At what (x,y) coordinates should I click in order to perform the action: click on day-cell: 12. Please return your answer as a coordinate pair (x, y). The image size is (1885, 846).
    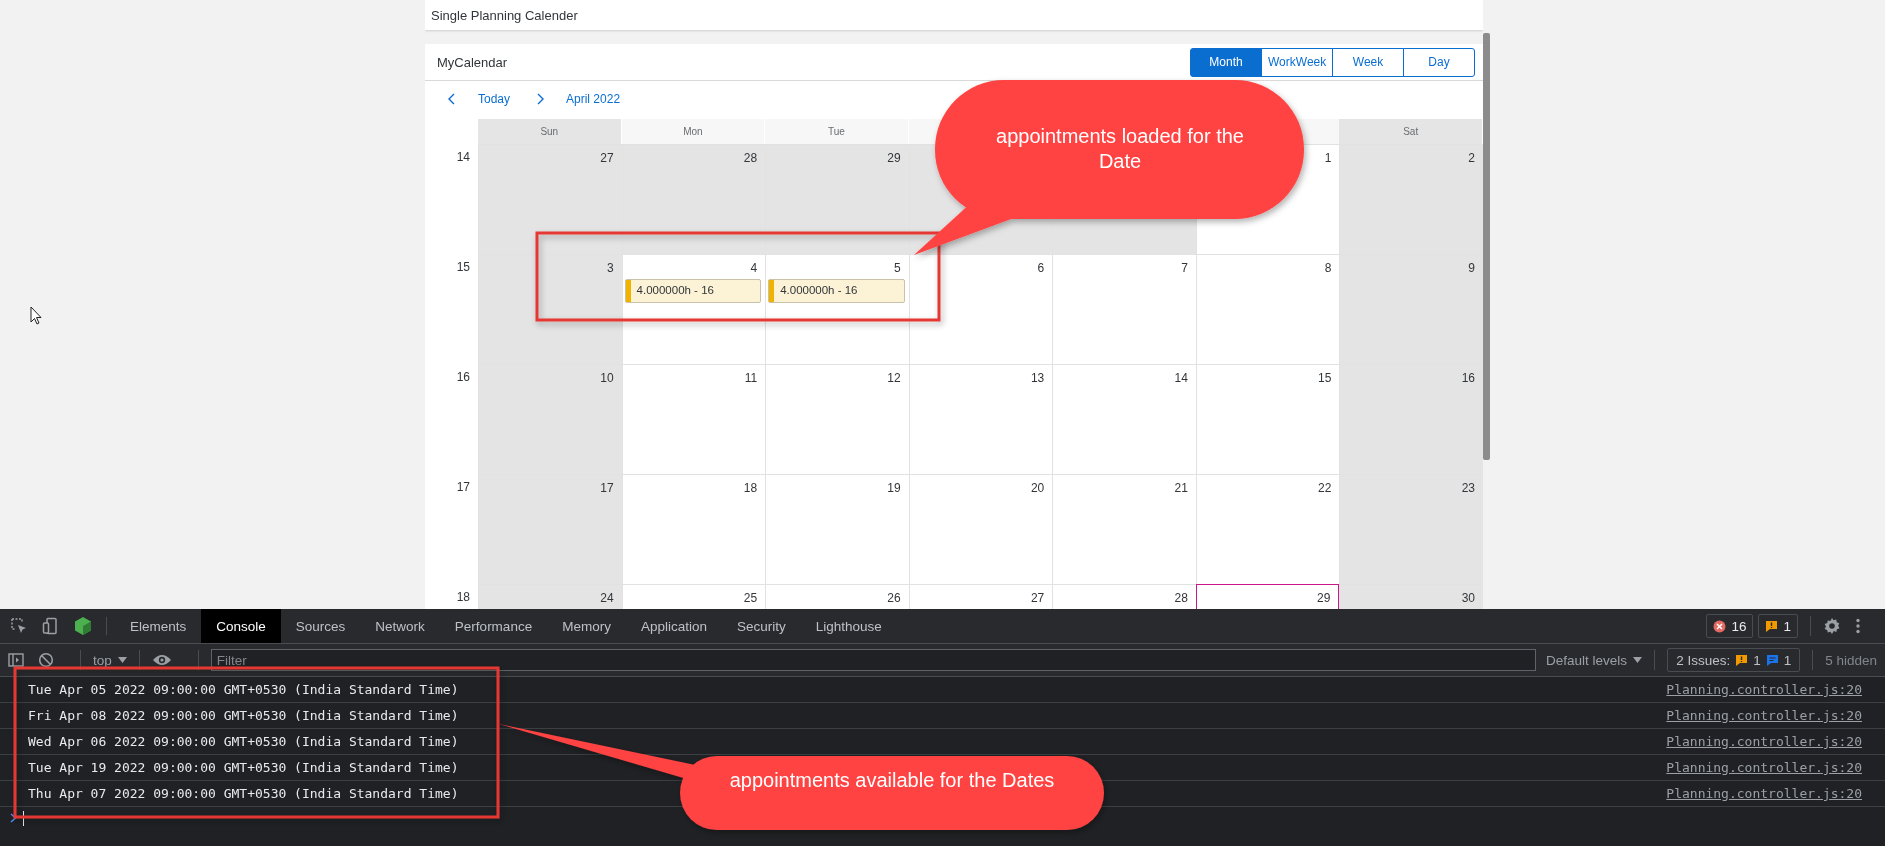
    Looking at the image, I should click on (837, 419).